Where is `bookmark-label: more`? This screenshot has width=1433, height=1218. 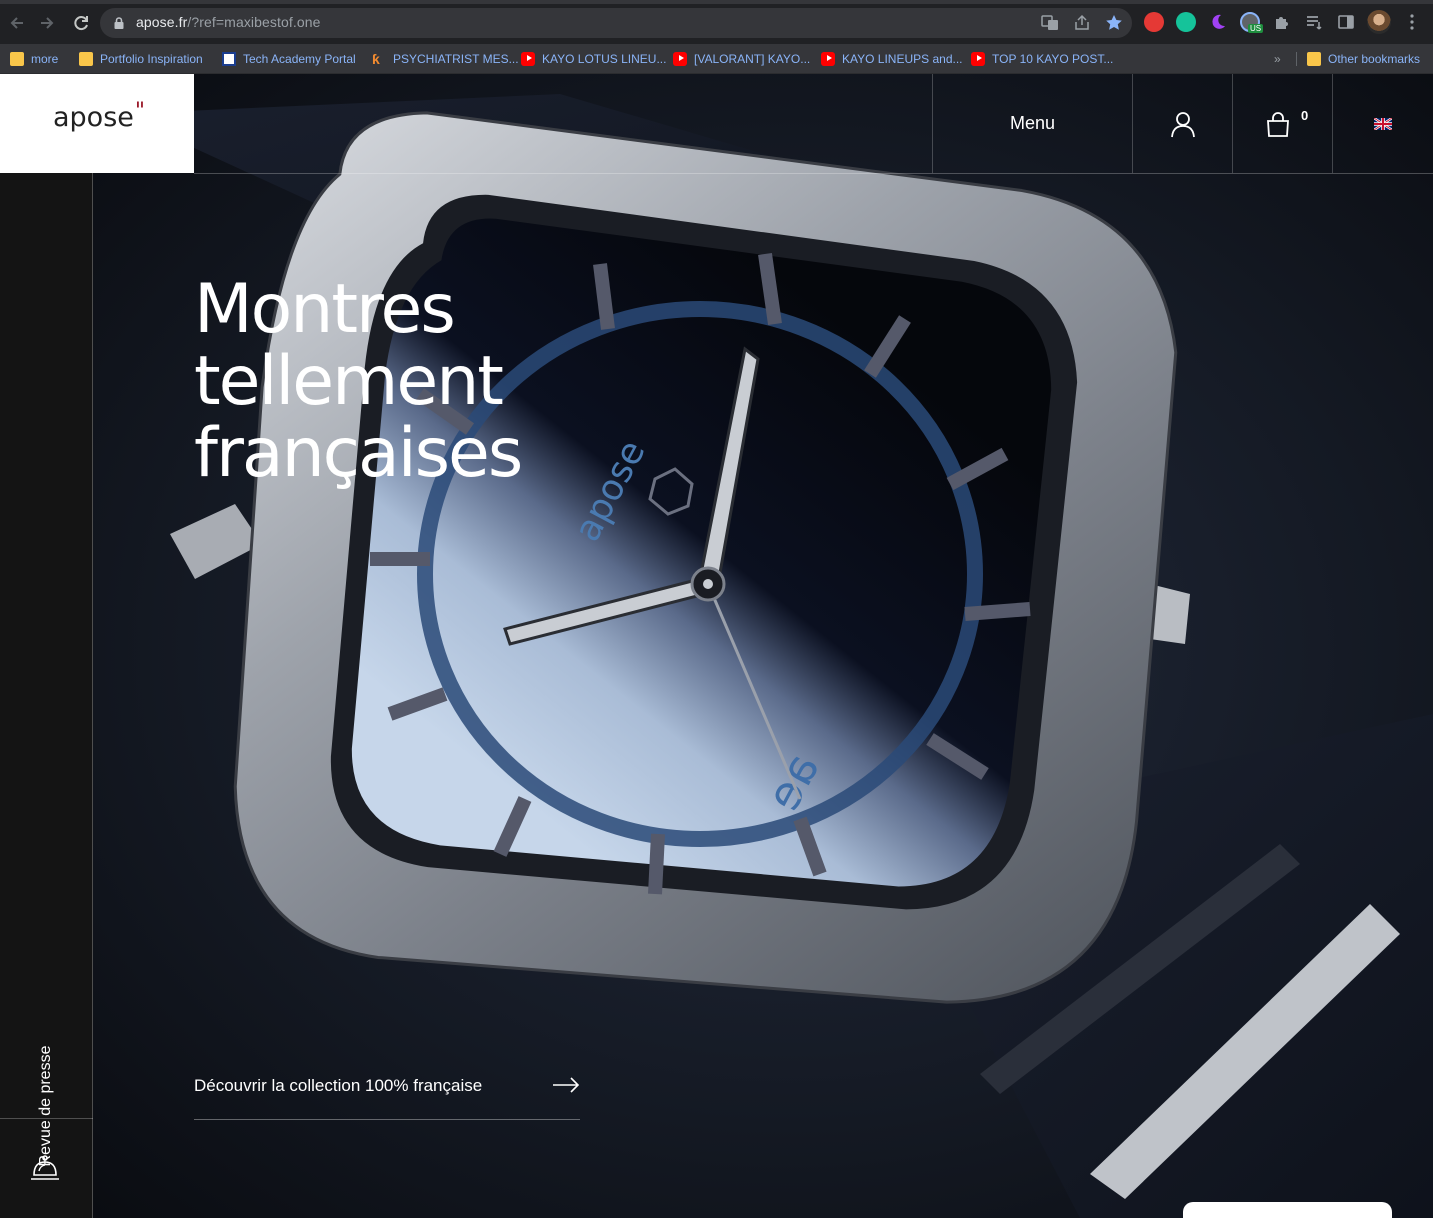
bookmark-label: more is located at coordinates (45, 59).